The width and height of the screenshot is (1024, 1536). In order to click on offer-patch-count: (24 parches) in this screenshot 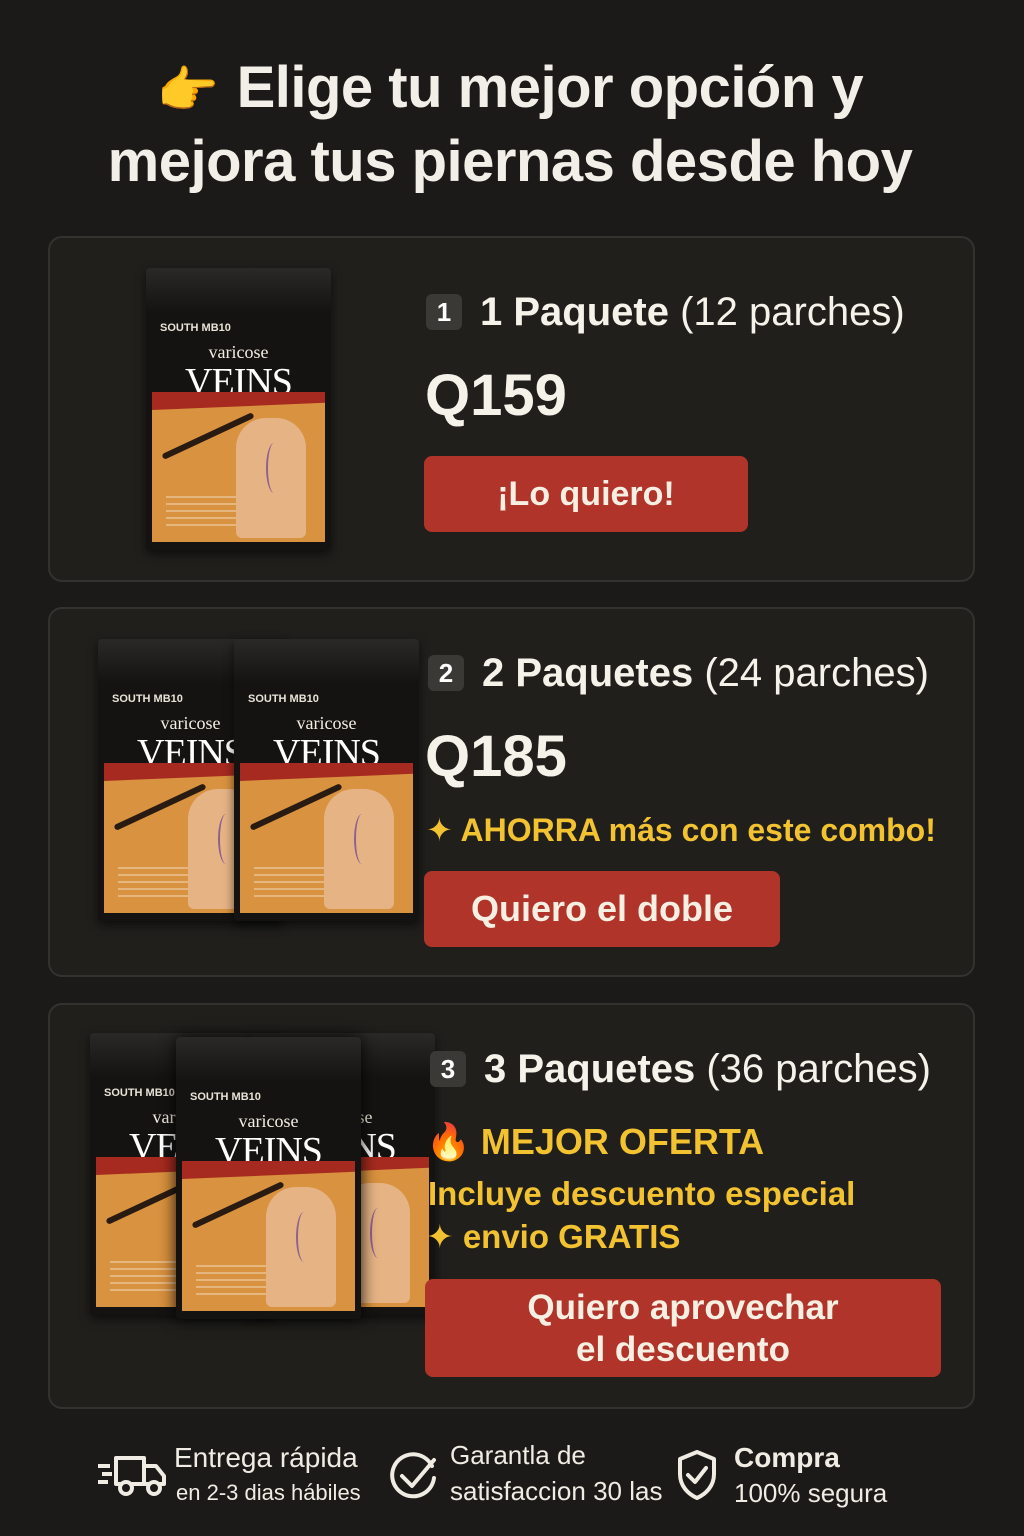, I will do `click(816, 673)`.